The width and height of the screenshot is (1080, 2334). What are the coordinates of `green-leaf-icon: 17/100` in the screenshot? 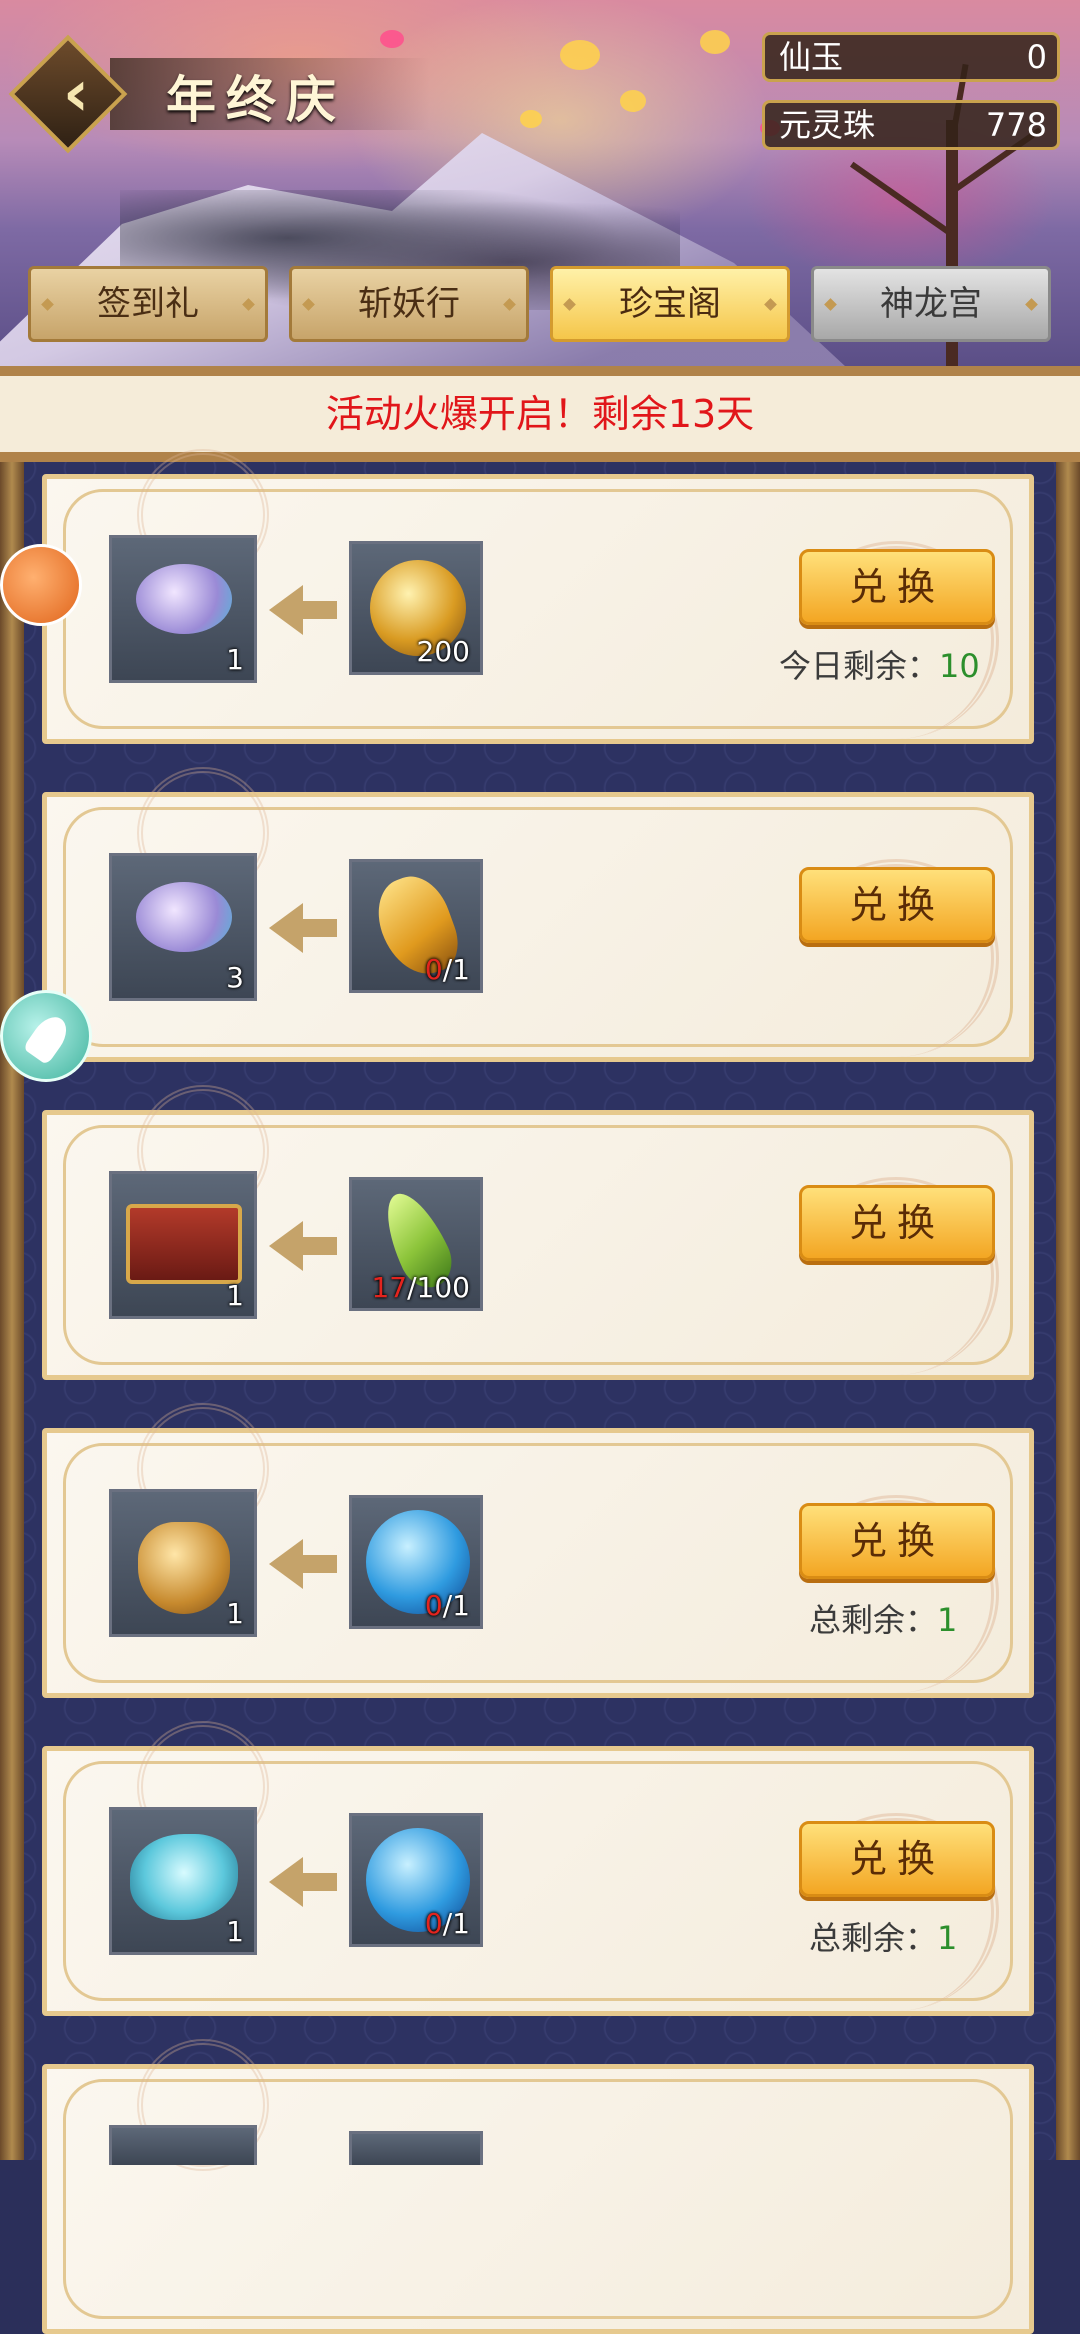 It's located at (416, 1244).